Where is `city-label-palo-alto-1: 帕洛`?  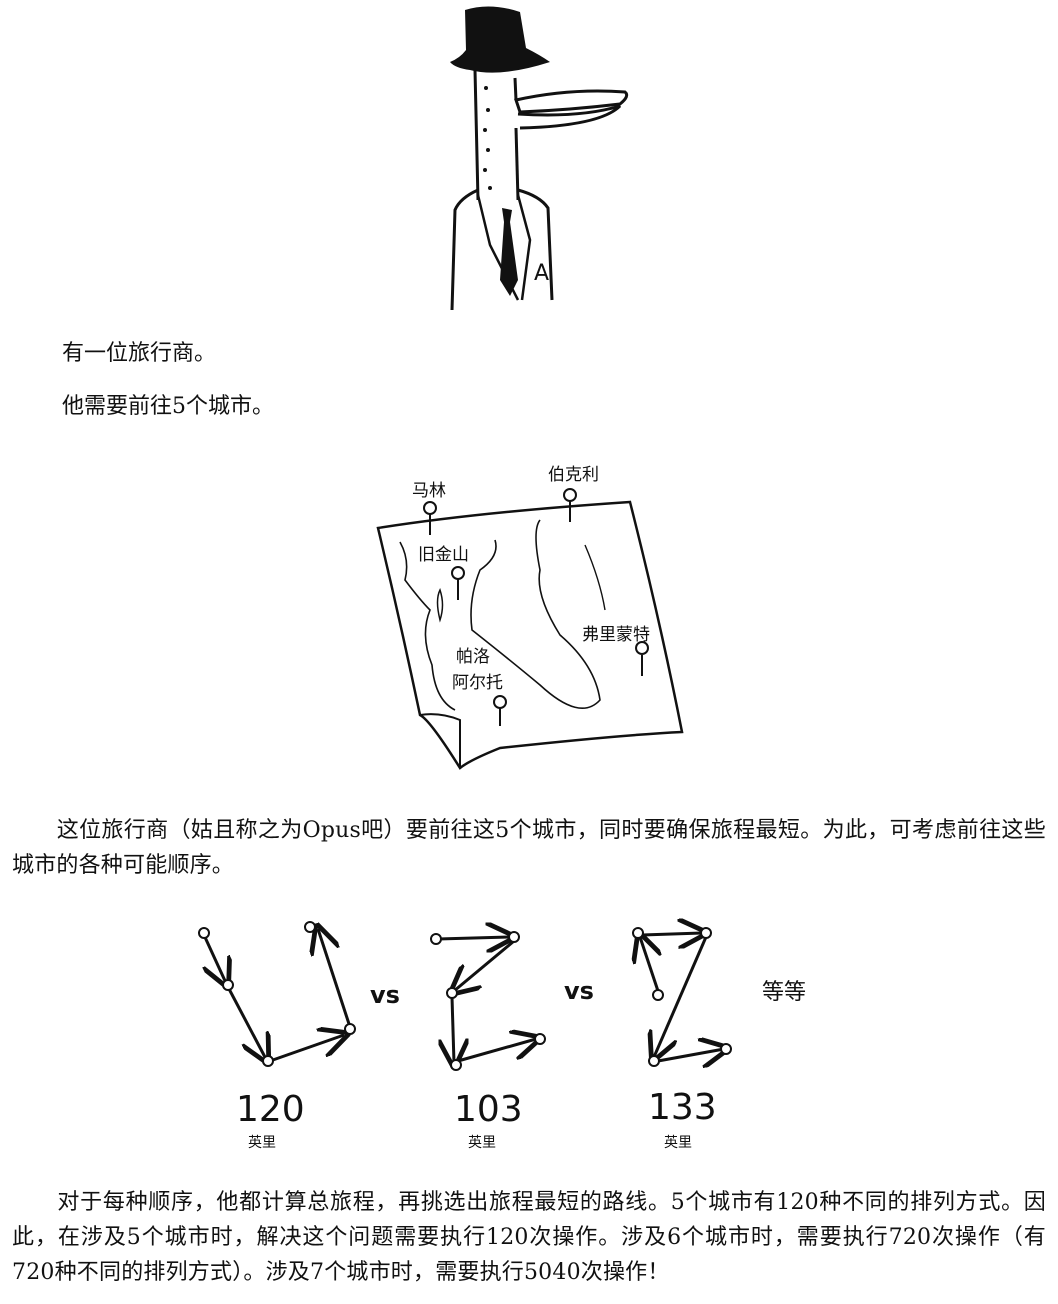
city-label-palo-alto-1: 帕洛 is located at coordinates (473, 657).